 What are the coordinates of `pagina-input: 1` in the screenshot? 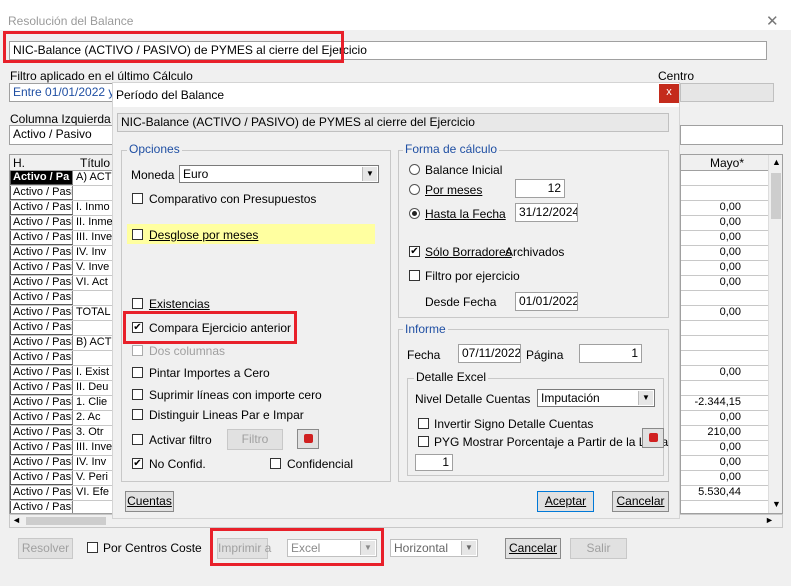 It's located at (610, 353).